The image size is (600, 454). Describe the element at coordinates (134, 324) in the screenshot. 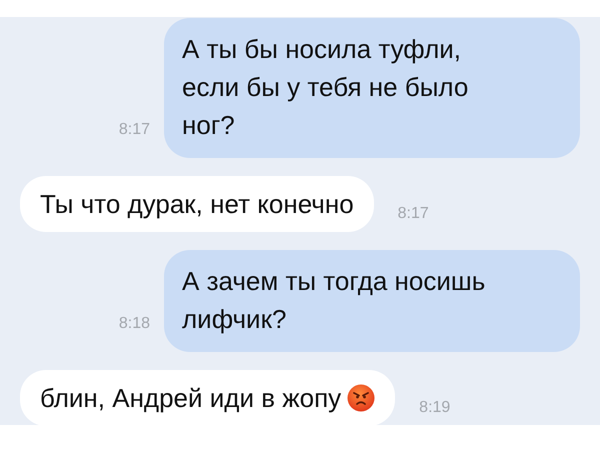

I see `message-time: 8:18` at that location.